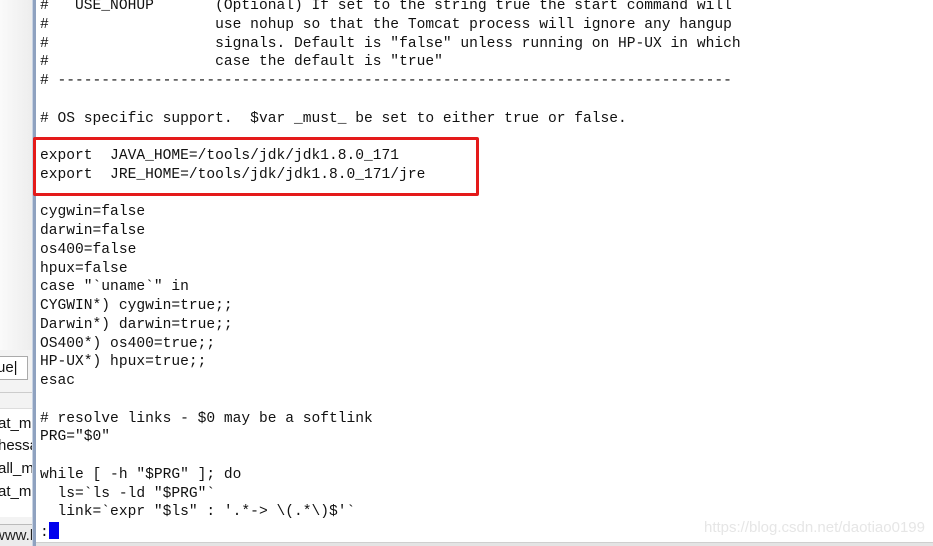 This screenshot has width=933, height=546. Describe the element at coordinates (198, 512) in the screenshot. I see `terminal-line: link=`expr "$ls" : '.*-> \(.*\)$'`` at that location.